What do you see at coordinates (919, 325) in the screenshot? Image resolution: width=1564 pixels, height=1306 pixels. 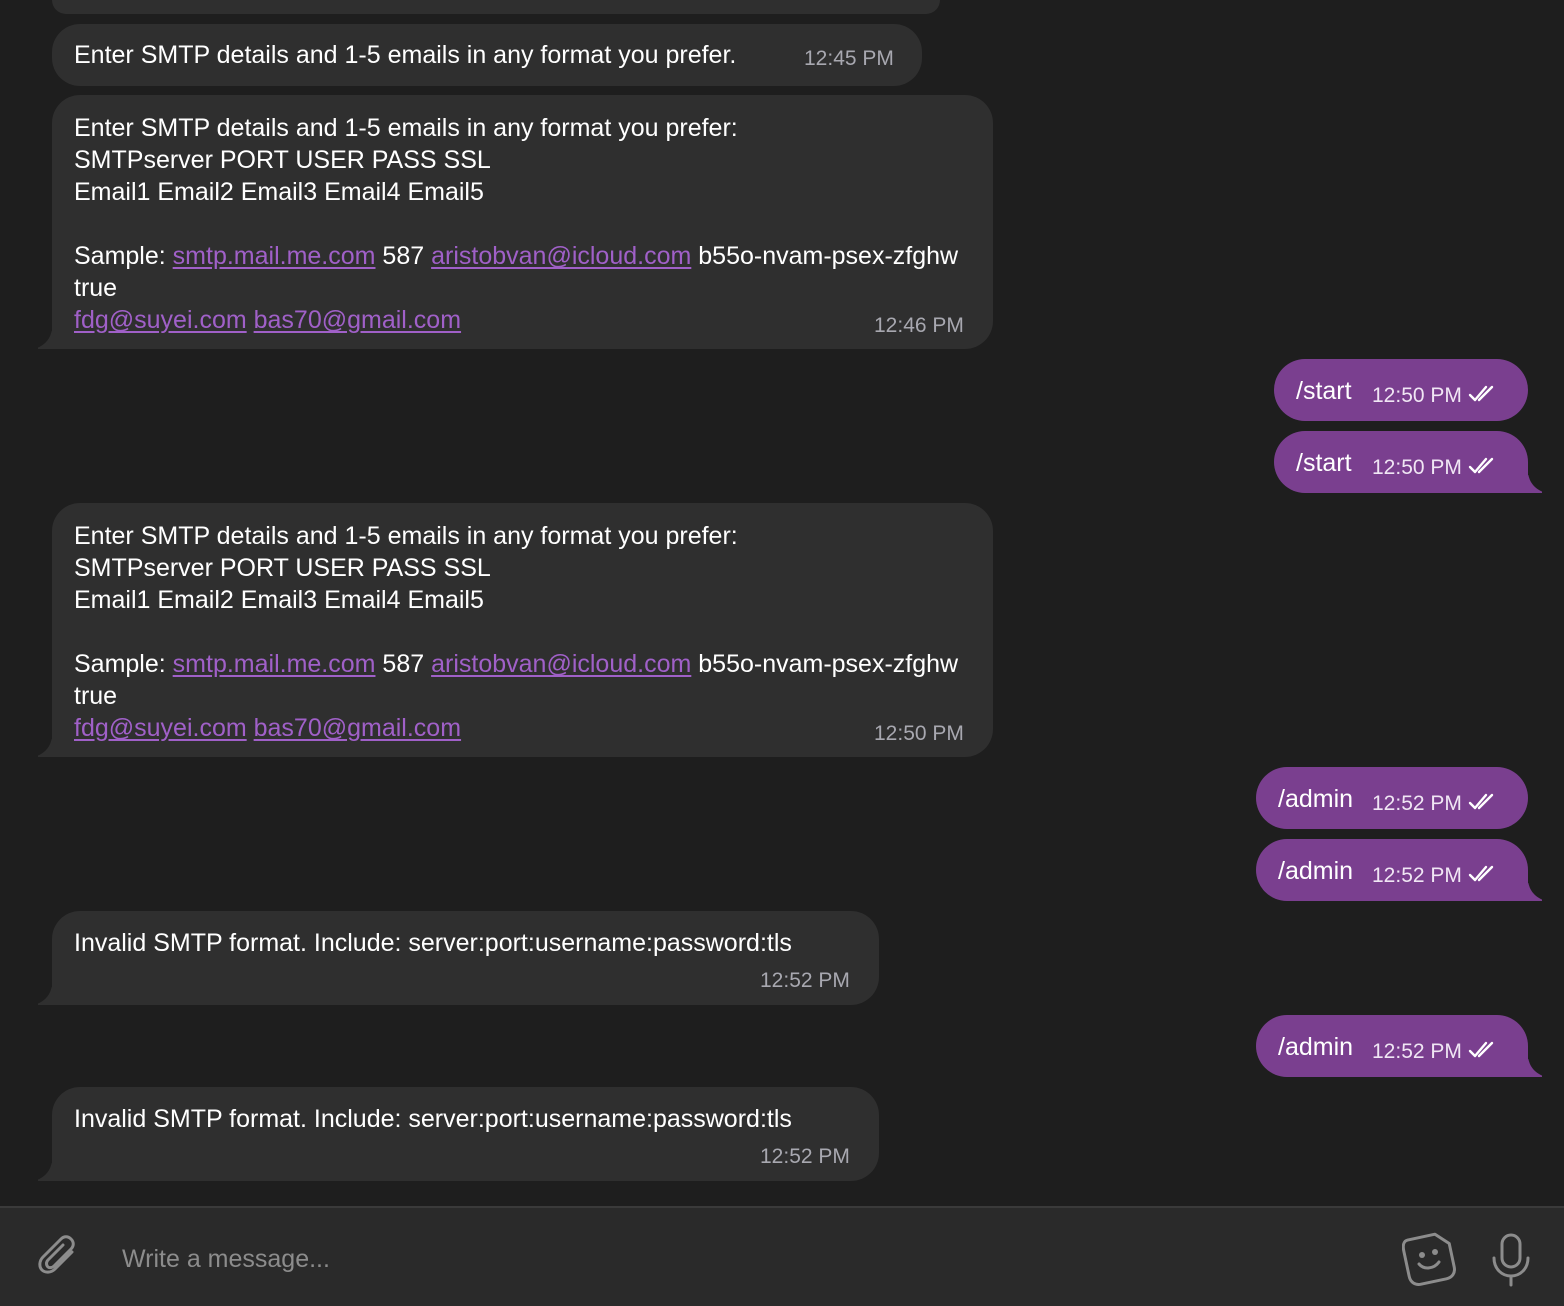 I see `message-time: 12:46 PM` at bounding box center [919, 325].